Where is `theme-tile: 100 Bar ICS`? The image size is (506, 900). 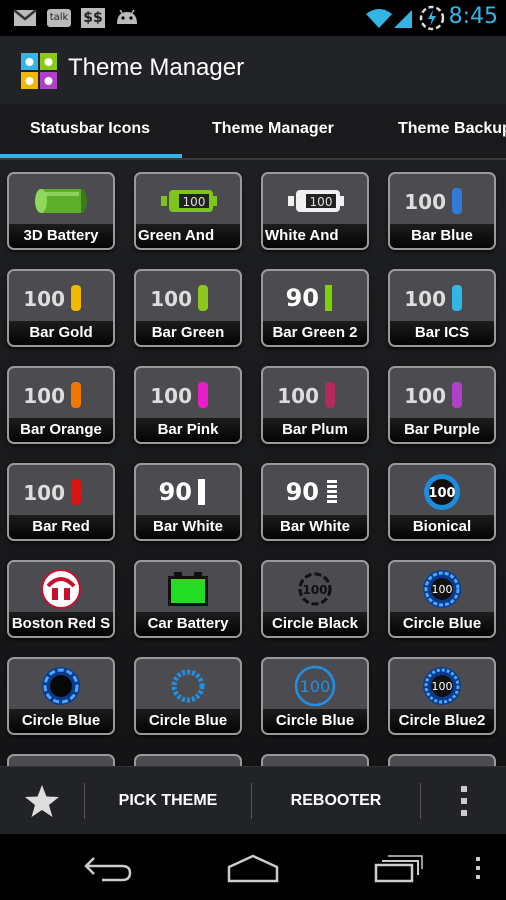
theme-tile: 100 Bar ICS is located at coordinates (442, 308).